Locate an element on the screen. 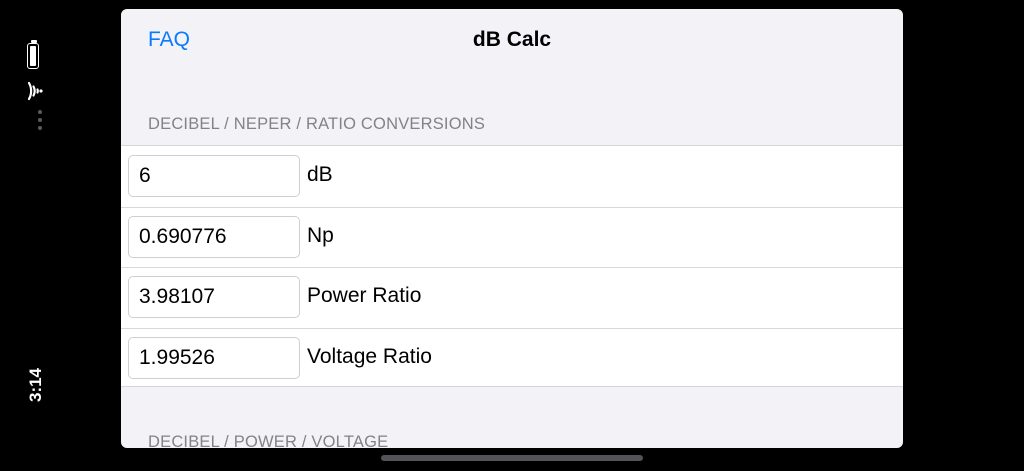 The height and width of the screenshot is (471, 1024). navigation-bar: FAQ dB Calc is located at coordinates (512, 40).